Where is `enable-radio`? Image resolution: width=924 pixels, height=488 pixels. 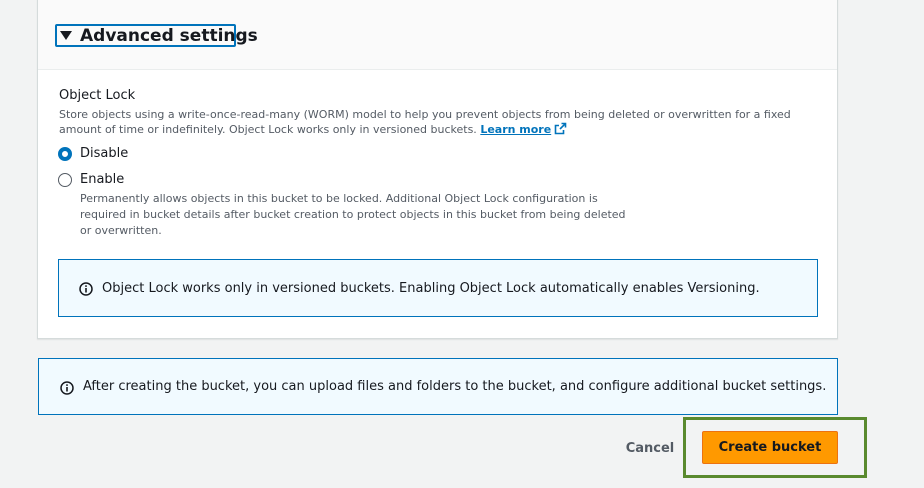 enable-radio is located at coordinates (65, 179).